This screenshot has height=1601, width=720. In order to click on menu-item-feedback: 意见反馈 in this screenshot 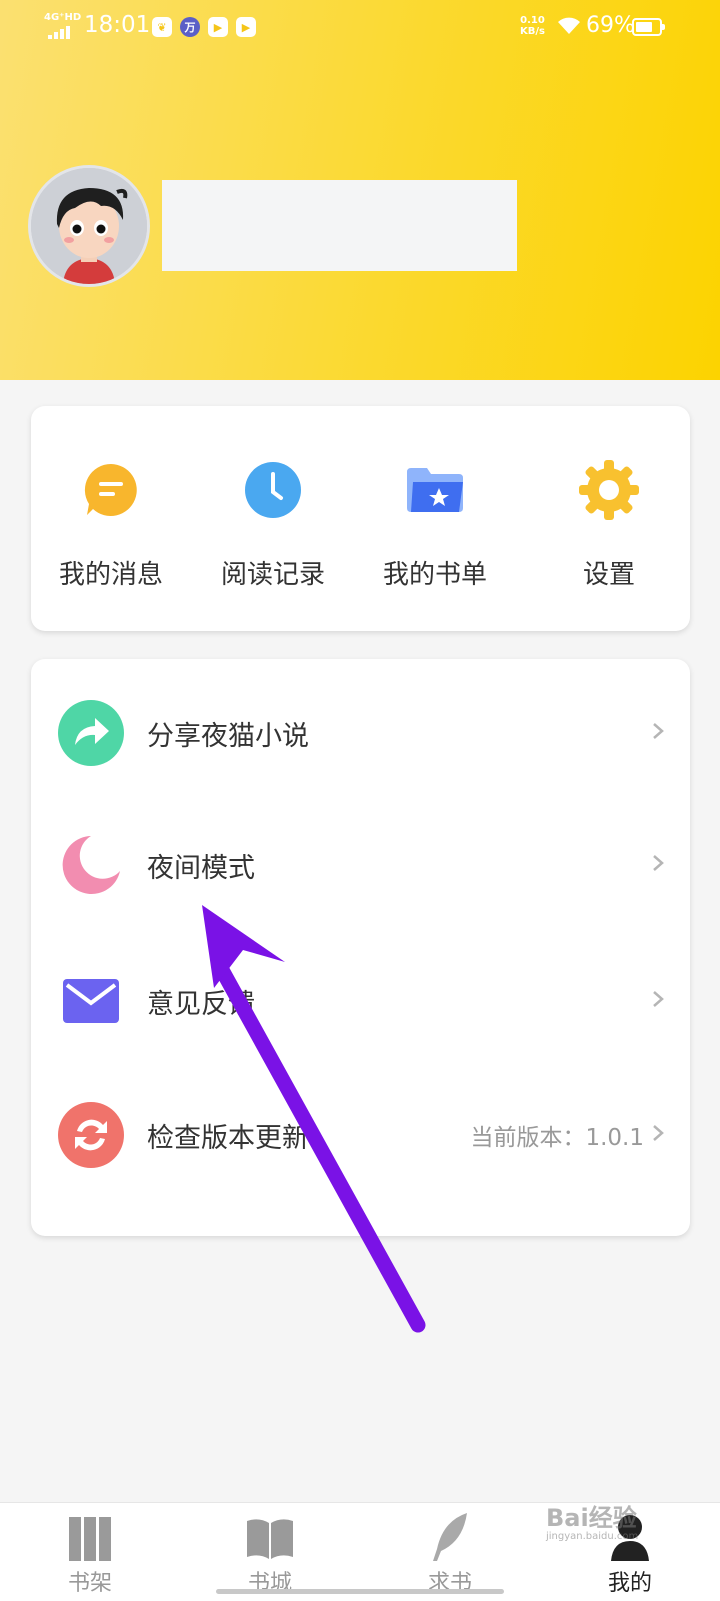, I will do `click(360, 1001)`.